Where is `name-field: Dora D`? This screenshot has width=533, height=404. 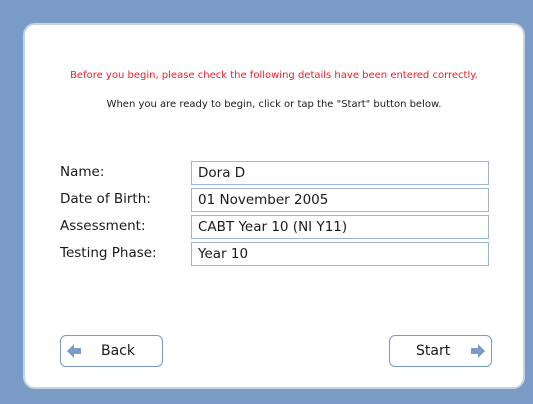 name-field: Dora D is located at coordinates (340, 173).